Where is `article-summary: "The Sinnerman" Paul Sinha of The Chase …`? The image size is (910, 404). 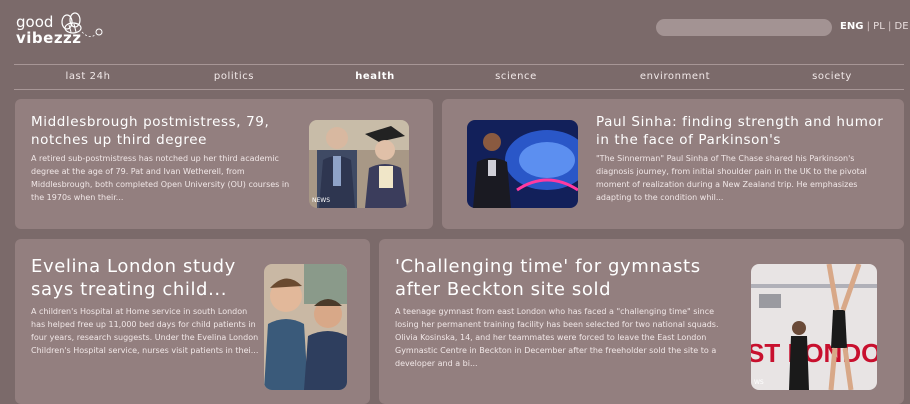
article-summary: "The Sinnerman" Paul Sinha of The Chase … is located at coordinates (731, 178).